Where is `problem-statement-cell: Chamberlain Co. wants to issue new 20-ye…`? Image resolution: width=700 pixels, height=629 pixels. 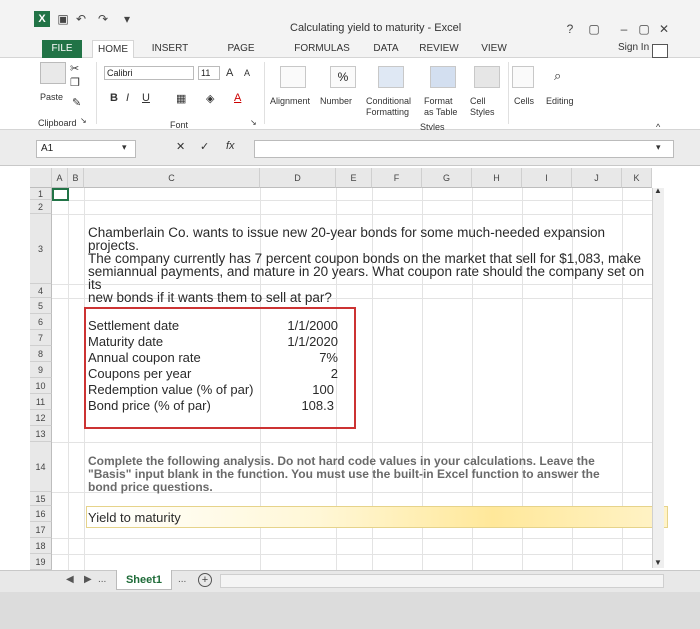 problem-statement-cell: Chamberlain Co. wants to issue new 20-ye… is located at coordinates (368, 265).